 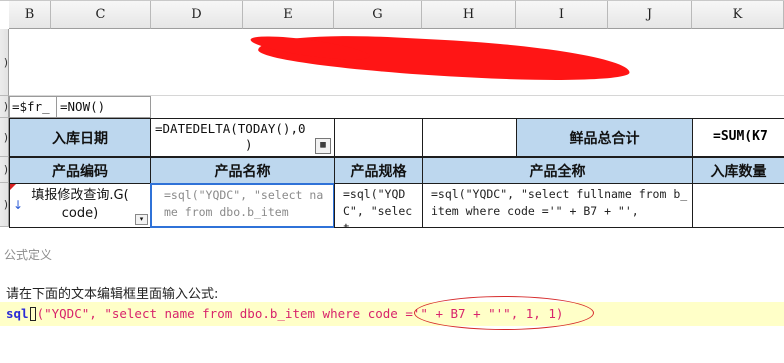 I want to click on header-product-fullname: 产品全称, so click(x=557, y=170).